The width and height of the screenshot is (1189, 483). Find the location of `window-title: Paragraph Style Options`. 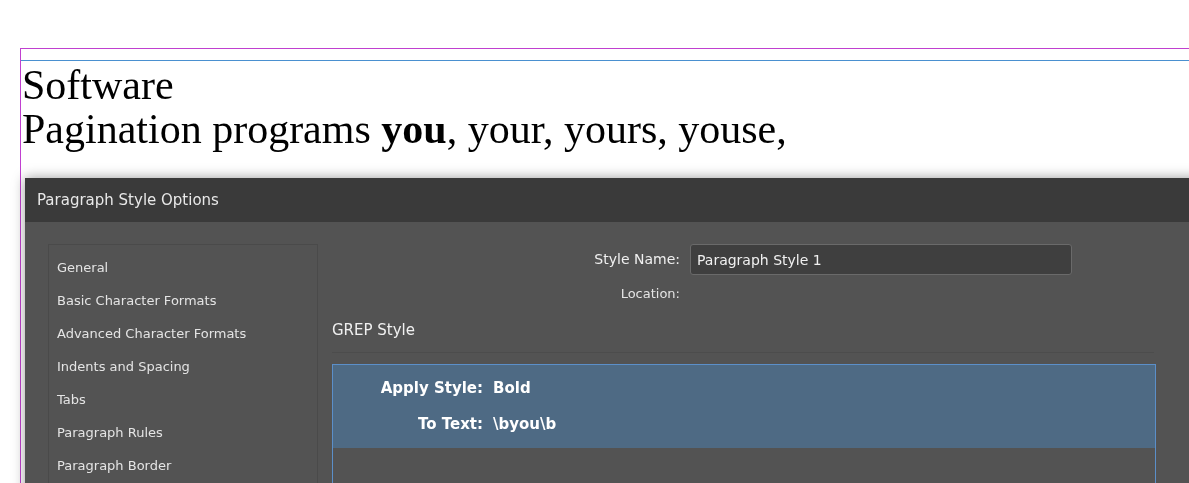

window-title: Paragraph Style Options is located at coordinates (128, 200).